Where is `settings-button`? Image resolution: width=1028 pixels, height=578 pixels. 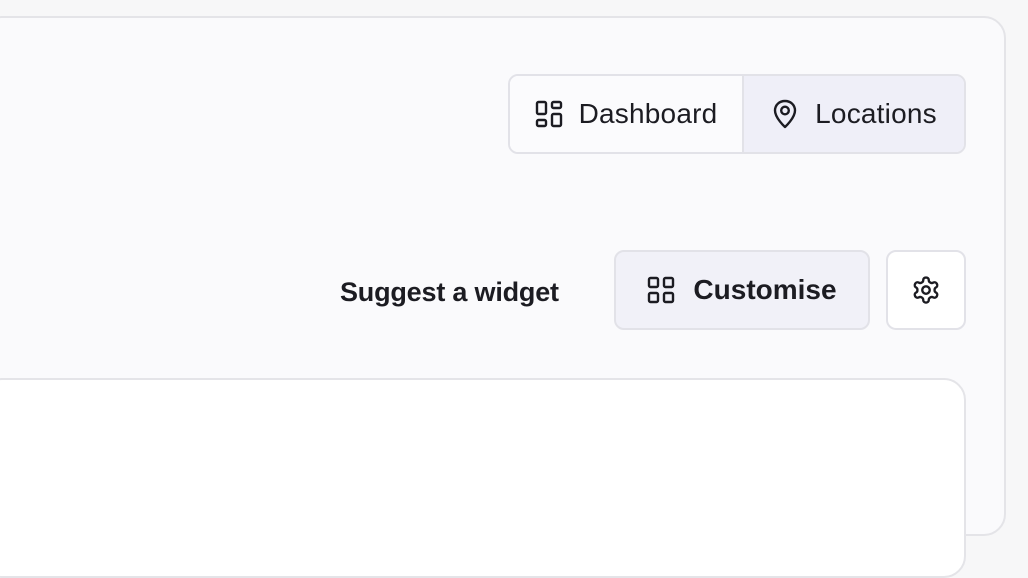 settings-button is located at coordinates (926, 290).